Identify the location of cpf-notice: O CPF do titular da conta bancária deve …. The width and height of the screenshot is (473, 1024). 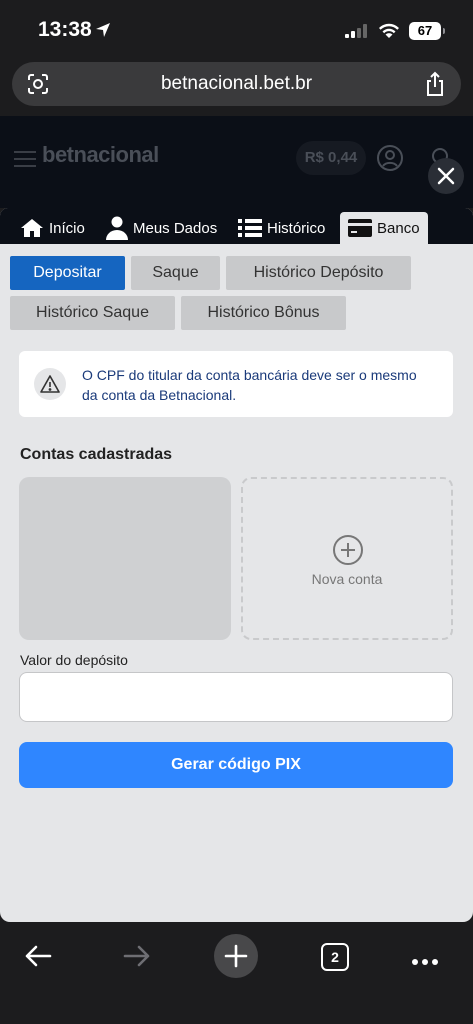
(236, 384).